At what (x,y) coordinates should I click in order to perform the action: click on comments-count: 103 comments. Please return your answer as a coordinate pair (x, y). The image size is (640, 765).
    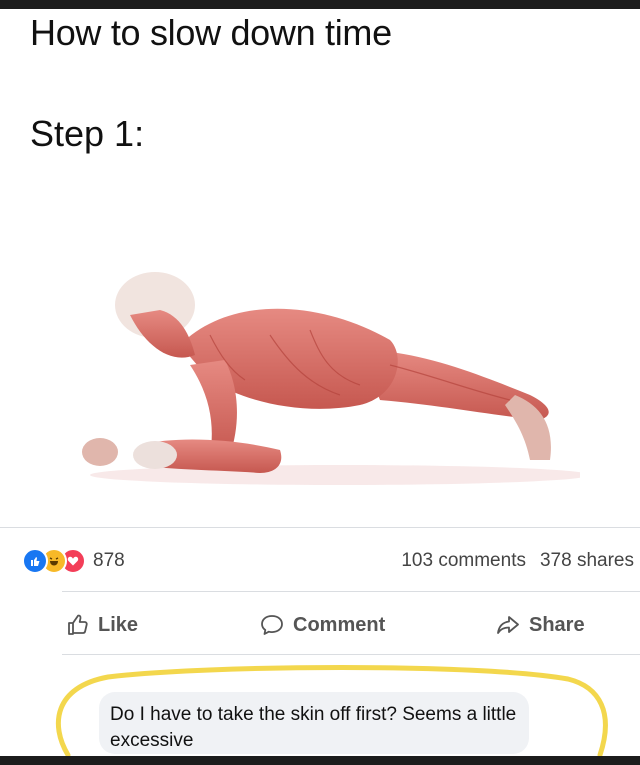
    Looking at the image, I should click on (463, 561).